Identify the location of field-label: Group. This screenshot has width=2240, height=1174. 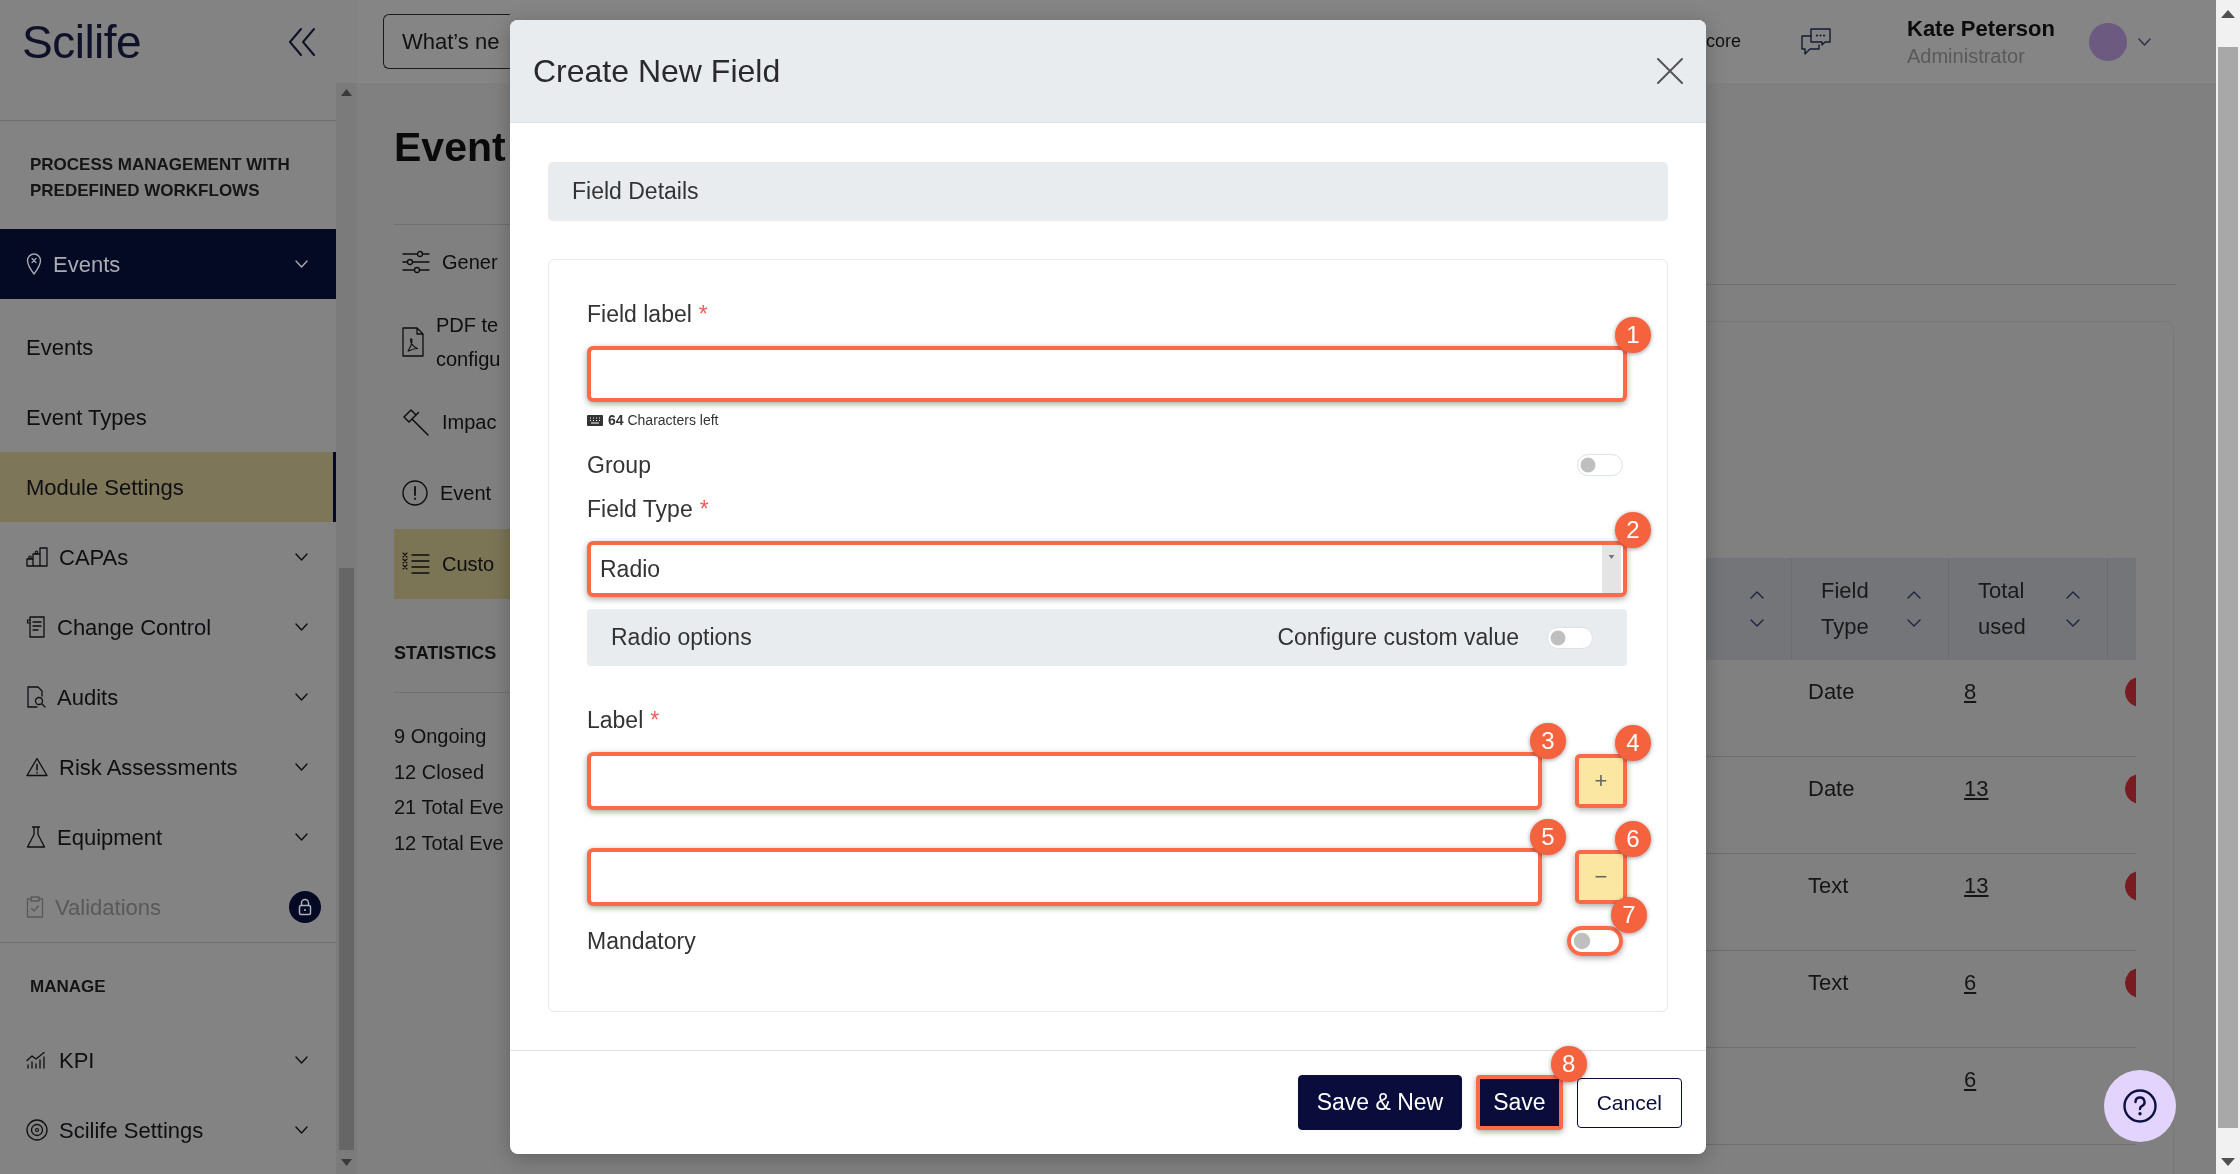
(619, 465).